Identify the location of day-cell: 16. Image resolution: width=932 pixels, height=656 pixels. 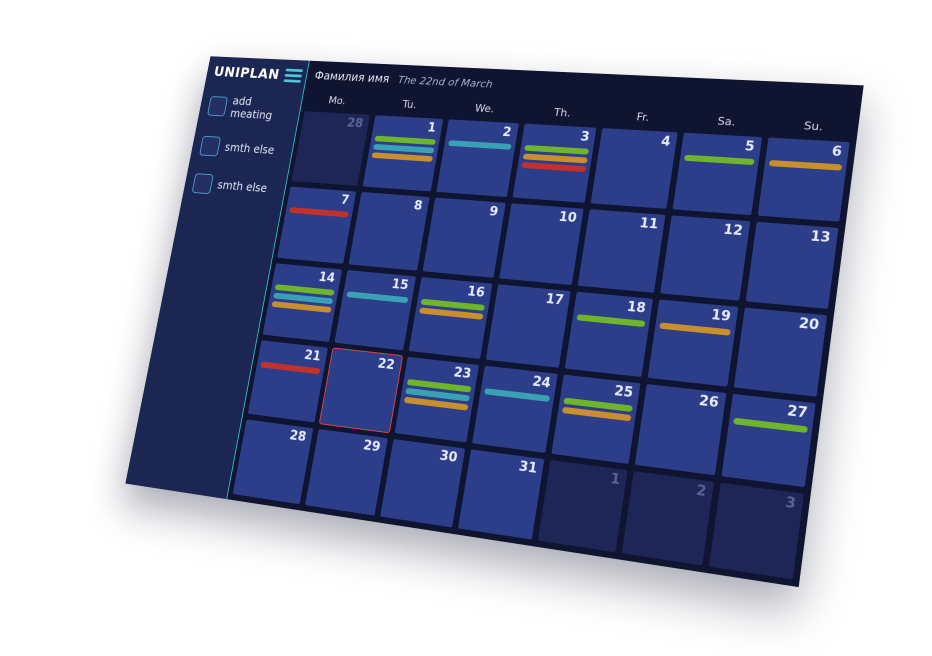
(450, 318).